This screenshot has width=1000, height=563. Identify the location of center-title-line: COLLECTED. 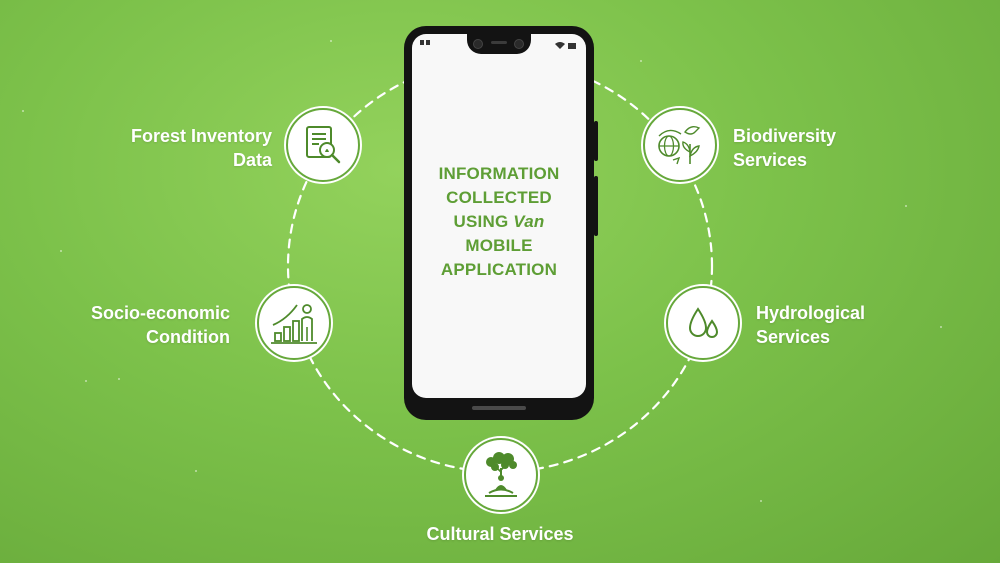
(499, 197).